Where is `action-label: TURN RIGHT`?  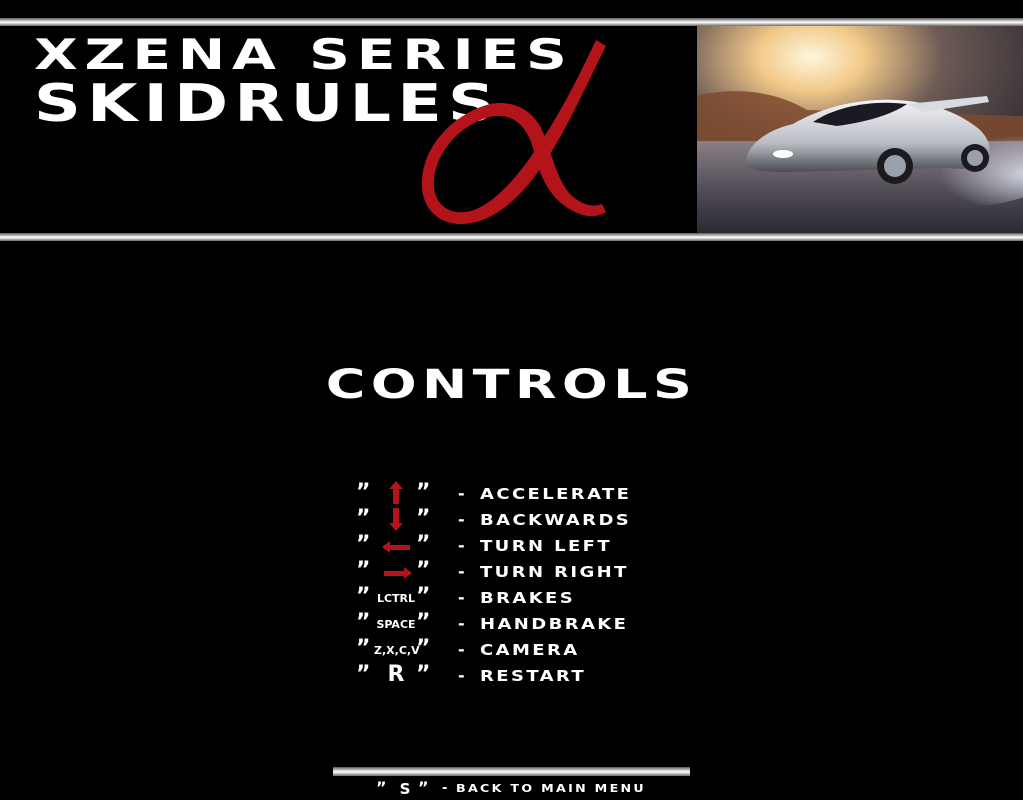
action-label: TURN RIGHT is located at coordinates (554, 572).